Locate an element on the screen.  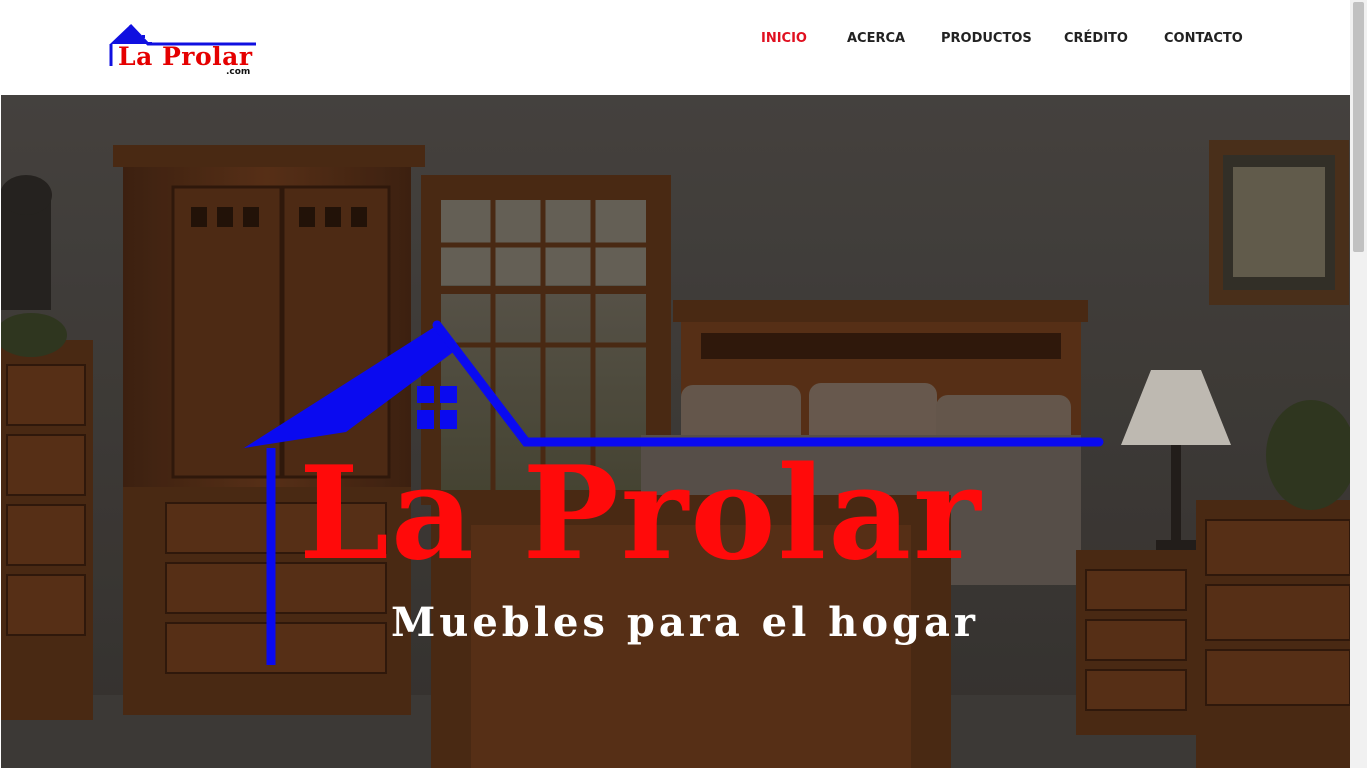
brand-name: La Prolar is located at coordinates (185, 56).